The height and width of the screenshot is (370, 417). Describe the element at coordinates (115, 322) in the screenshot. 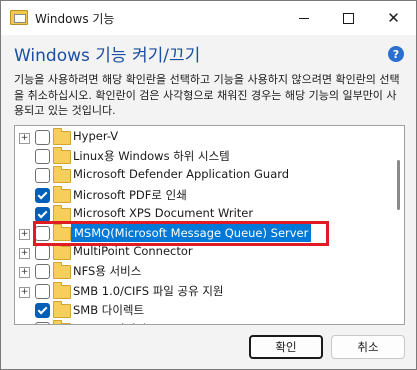

I see `feature-label: TFTP 클라이언트` at that location.